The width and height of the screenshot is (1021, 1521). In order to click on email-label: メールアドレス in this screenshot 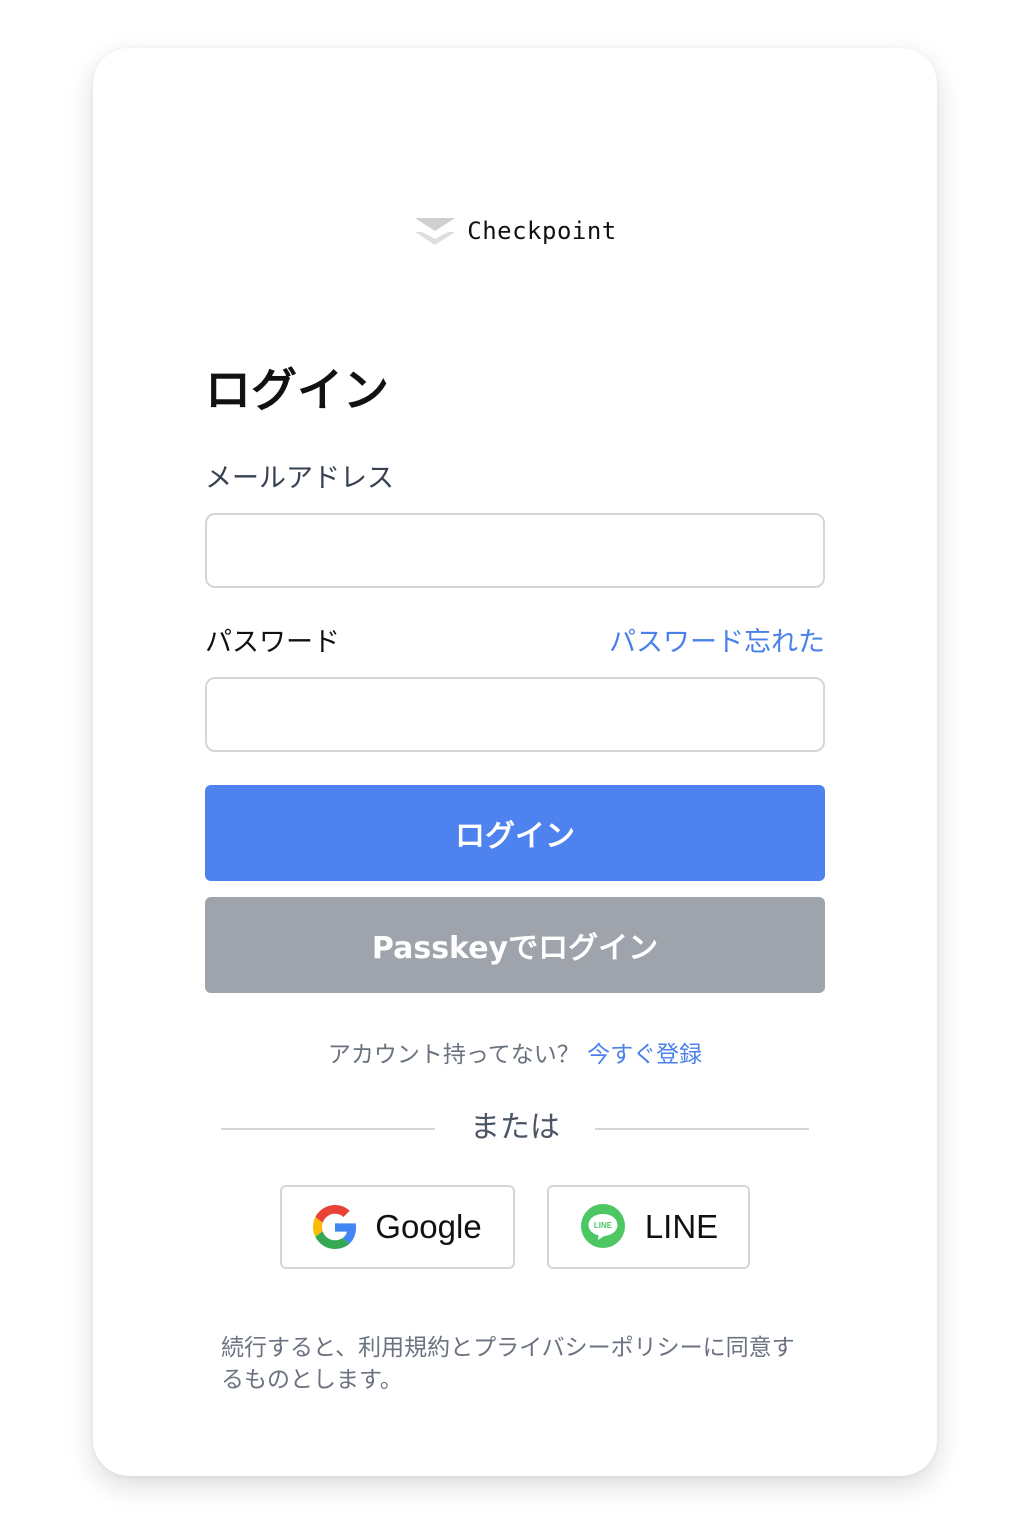, I will do `click(299, 478)`.